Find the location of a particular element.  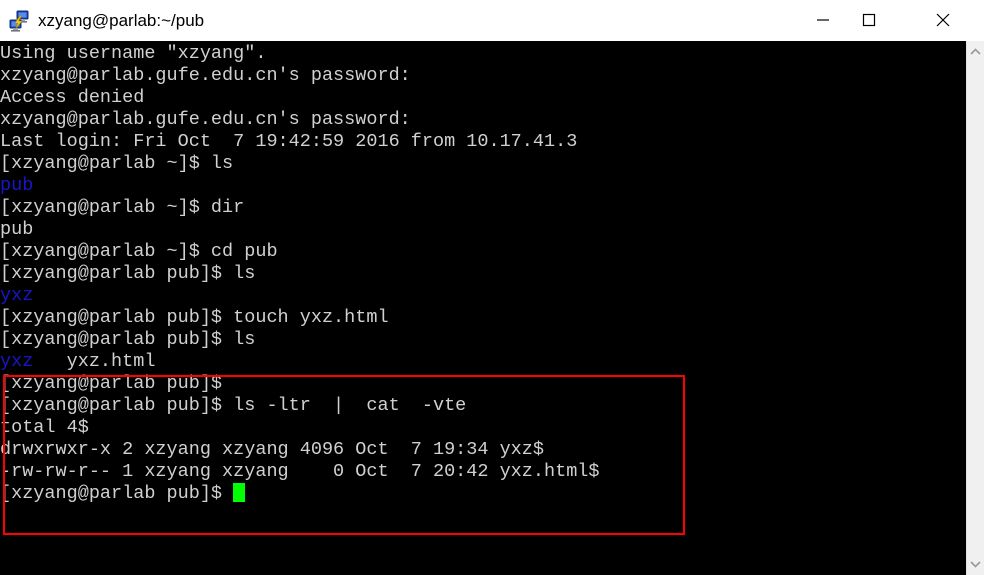

scroll-up-arrow-icon is located at coordinates (975, 52).